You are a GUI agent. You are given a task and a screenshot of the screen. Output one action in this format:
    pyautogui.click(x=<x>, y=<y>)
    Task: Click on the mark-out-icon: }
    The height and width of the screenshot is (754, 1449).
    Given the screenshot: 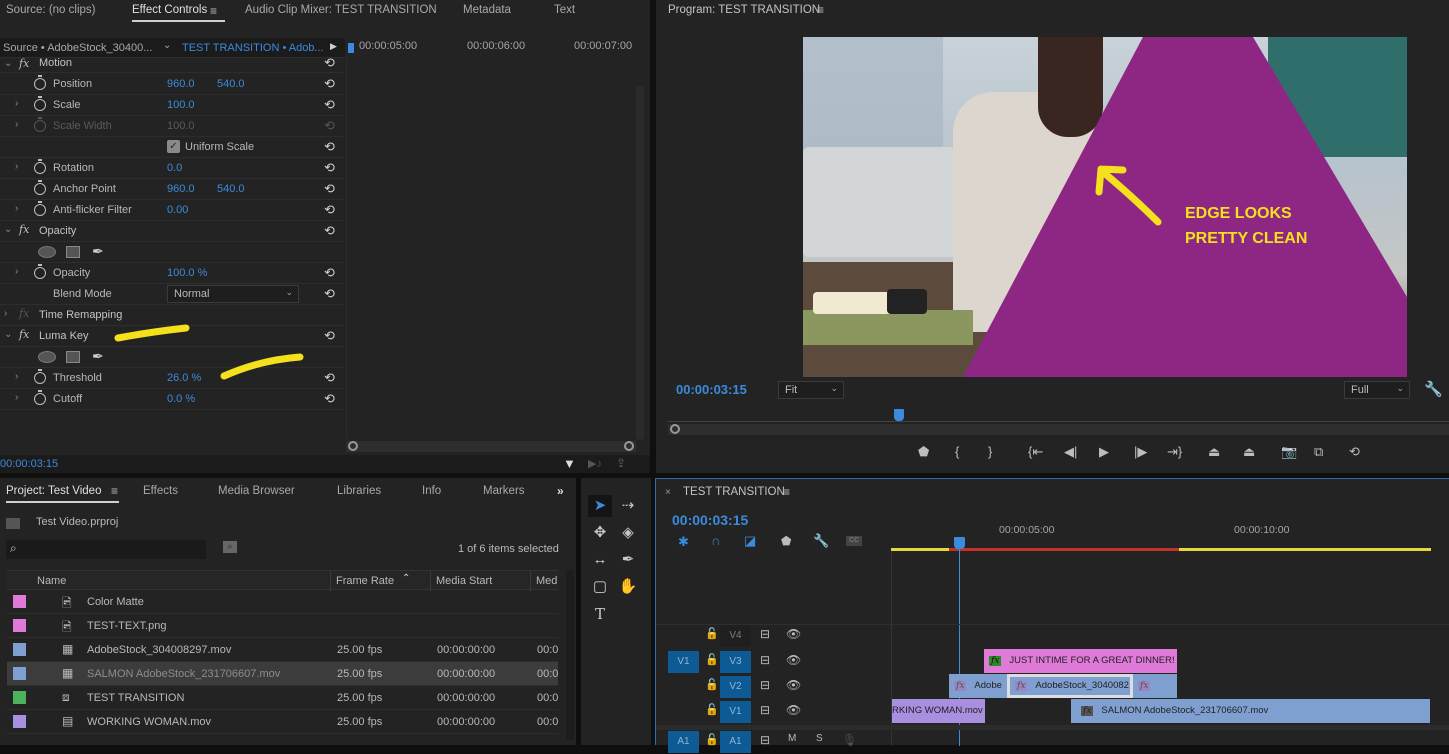 What is the action you would take?
    pyautogui.click(x=990, y=451)
    